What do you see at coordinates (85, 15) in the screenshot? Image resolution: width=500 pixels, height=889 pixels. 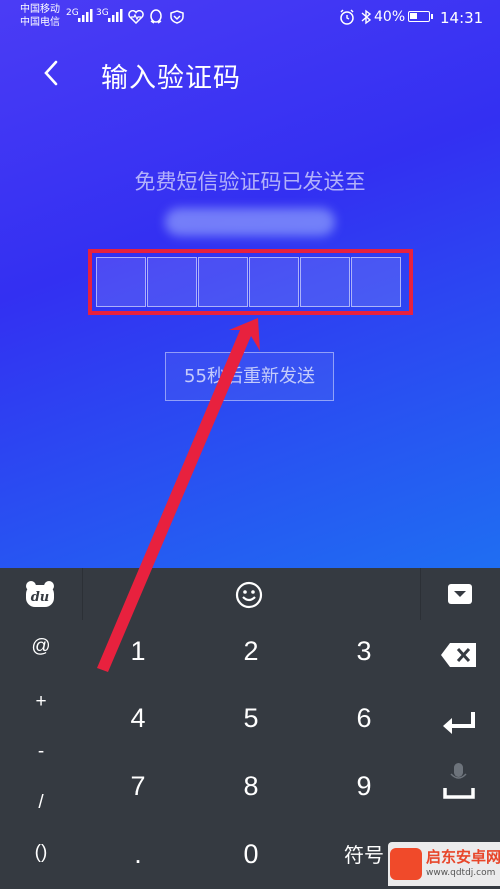 I see `signal-icon` at bounding box center [85, 15].